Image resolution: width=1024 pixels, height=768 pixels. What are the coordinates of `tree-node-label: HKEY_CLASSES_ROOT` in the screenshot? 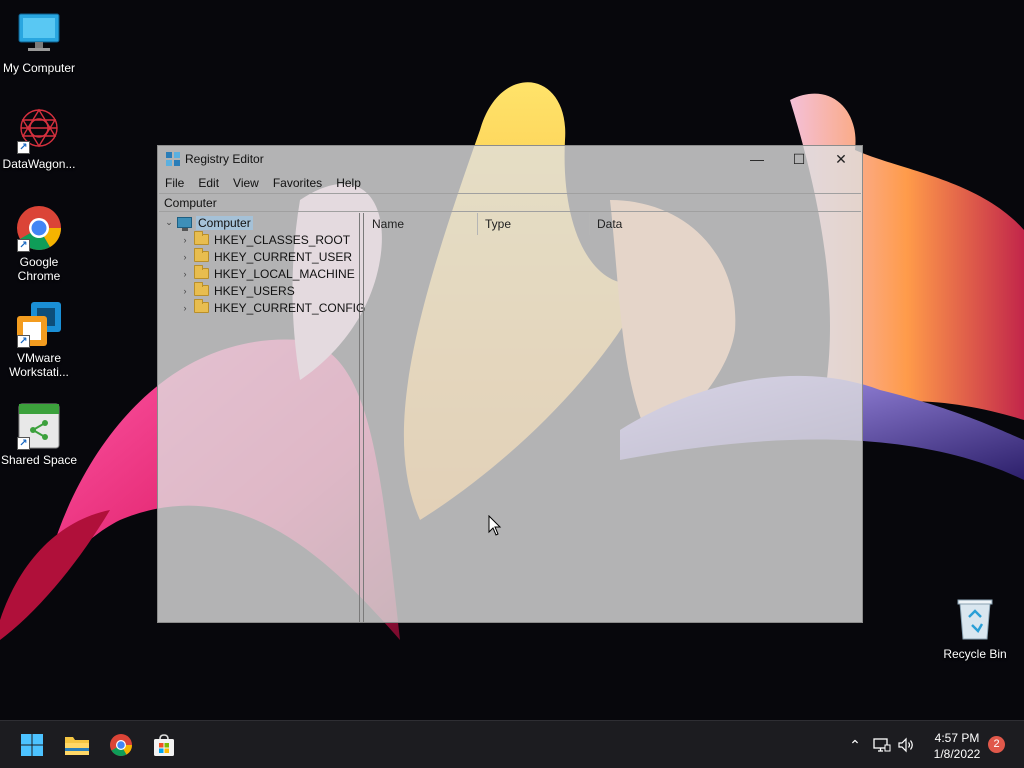 It's located at (282, 239).